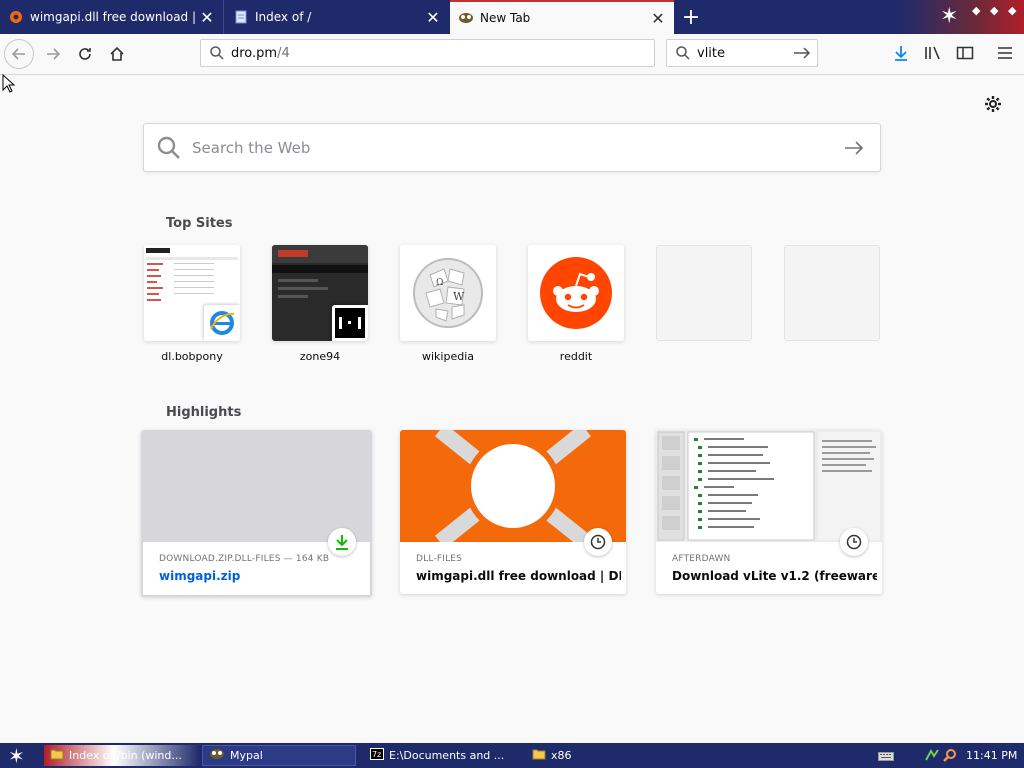  What do you see at coordinates (246, 755) in the screenshot?
I see `taskbar-label: Mypal` at bounding box center [246, 755].